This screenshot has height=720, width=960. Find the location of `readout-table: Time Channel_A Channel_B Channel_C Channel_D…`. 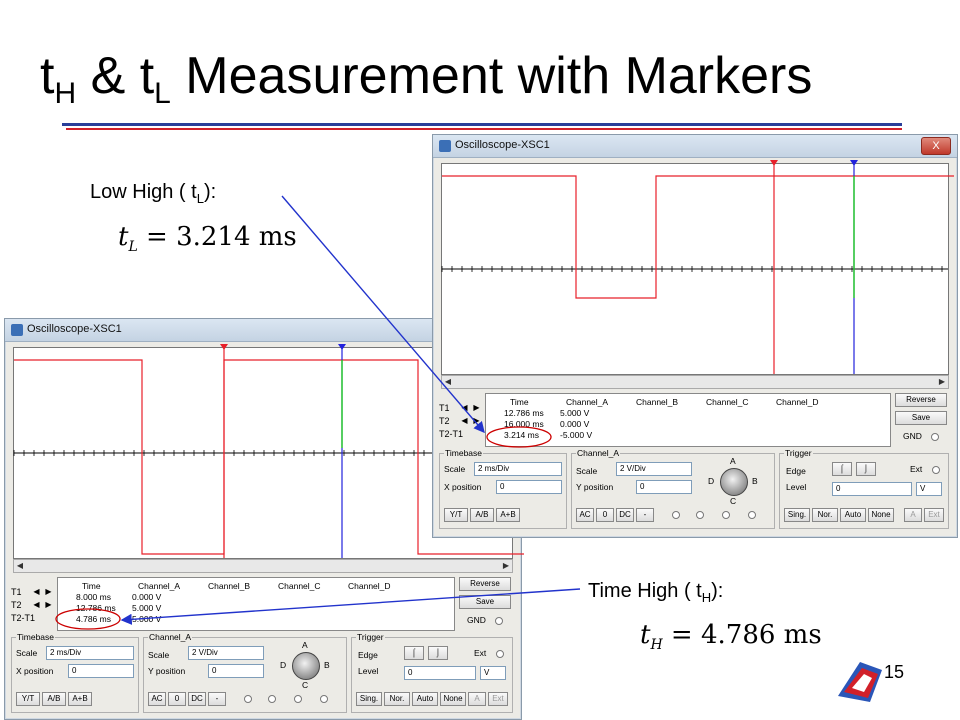

readout-table: Time Channel_A Channel_B Channel_C Channel_D… is located at coordinates (256, 604).